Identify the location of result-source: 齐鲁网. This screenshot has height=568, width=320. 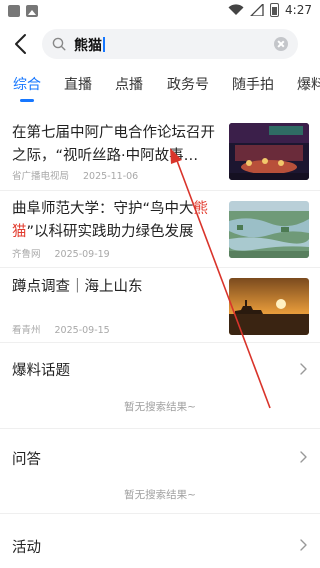
(26, 254).